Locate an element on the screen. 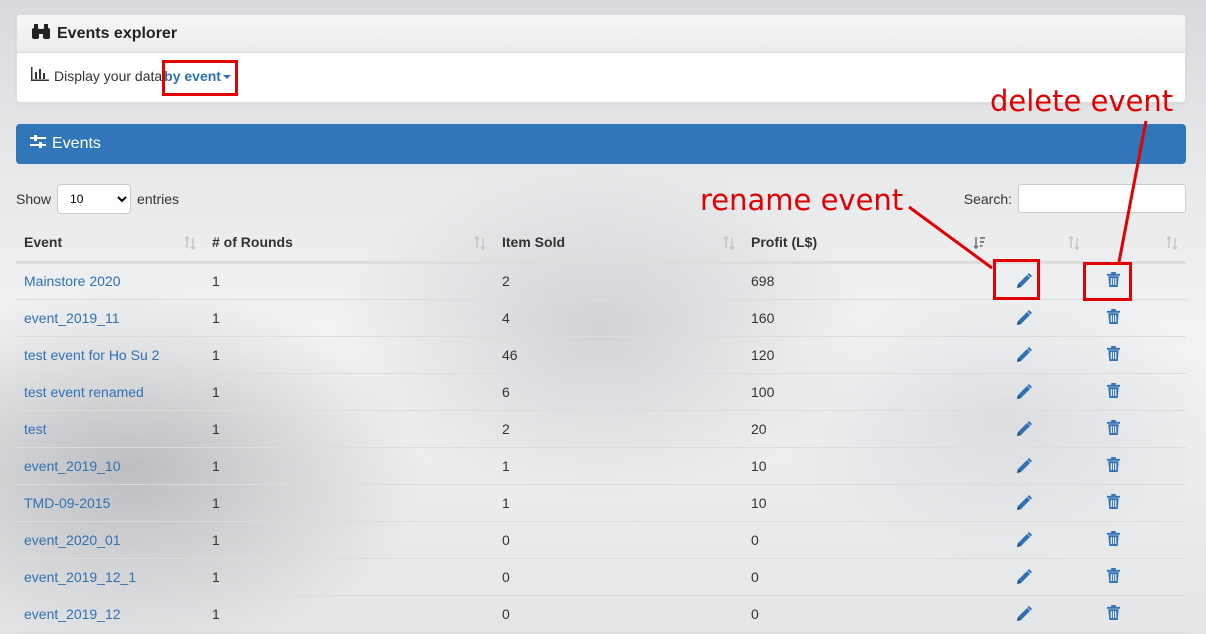 This screenshot has width=1206, height=634. table-row: test 1 2 20 is located at coordinates (601, 429).